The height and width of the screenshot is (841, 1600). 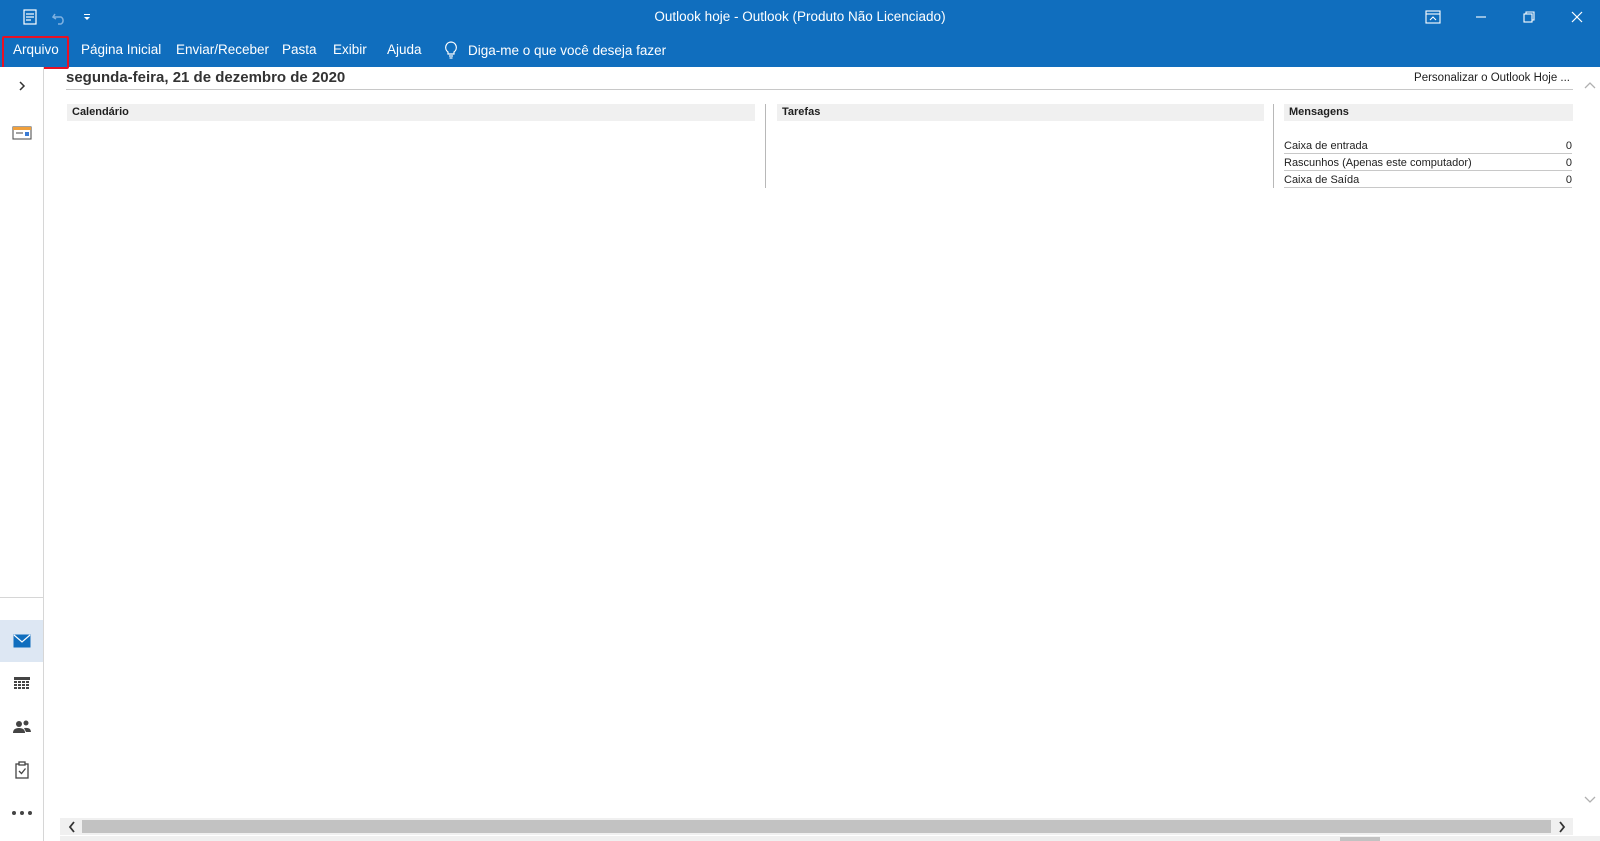 I want to click on message-folder-label: Rascunhos (Apenas este computador), so click(x=1378, y=163).